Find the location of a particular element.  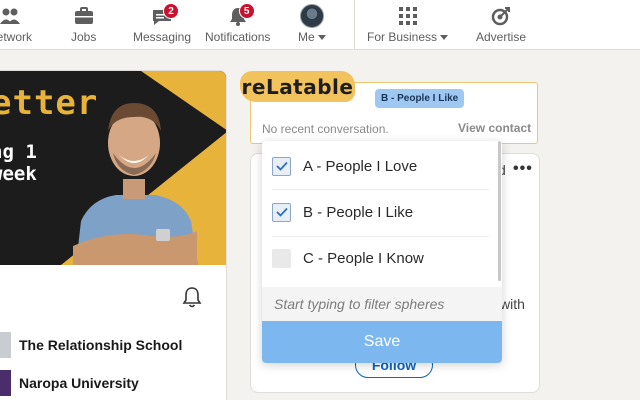

sphere-option: C - People I Know is located at coordinates (382, 258).